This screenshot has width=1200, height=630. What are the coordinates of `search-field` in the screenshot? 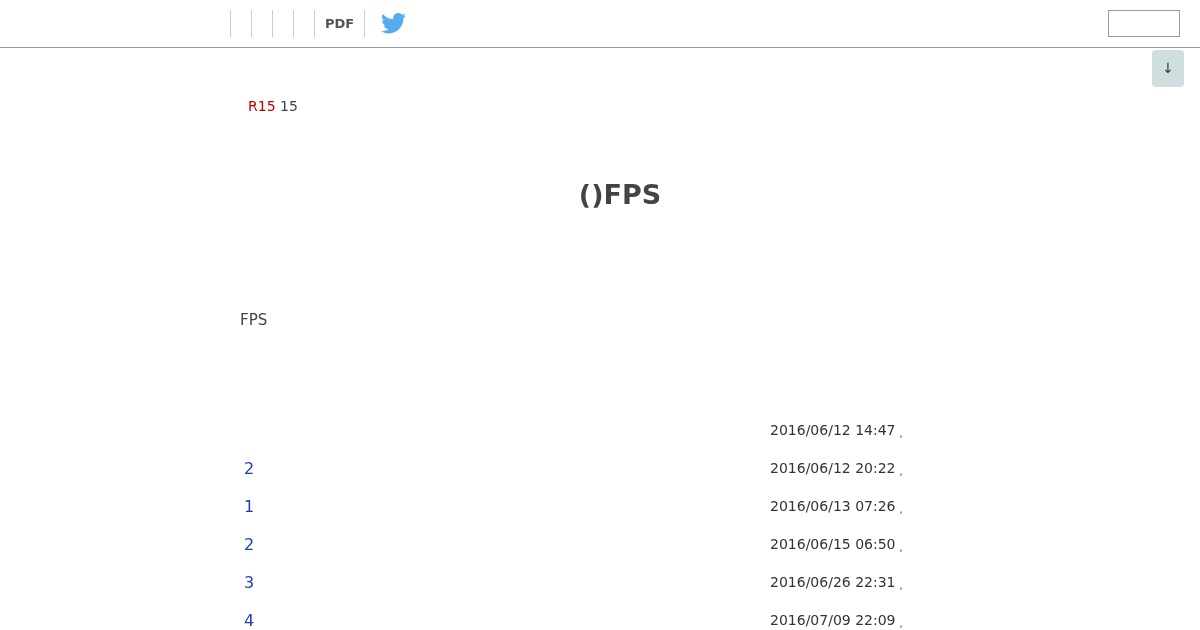 It's located at (1144, 23).